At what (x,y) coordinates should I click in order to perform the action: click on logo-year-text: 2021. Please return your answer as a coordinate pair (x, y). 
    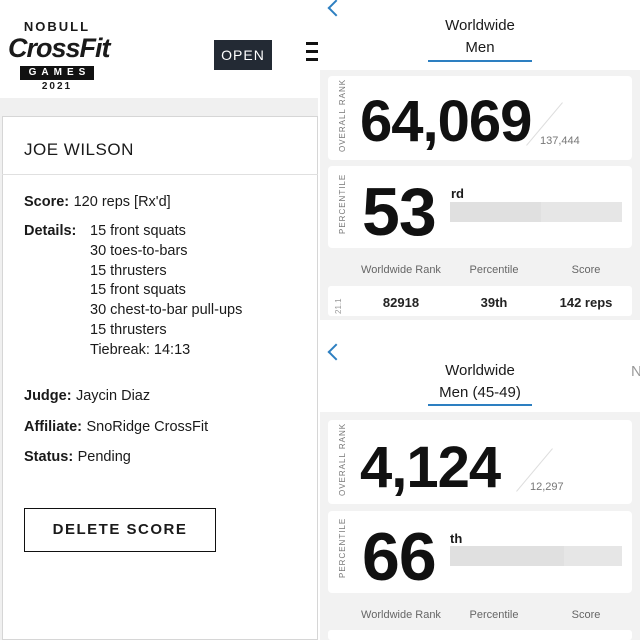
    Looking at the image, I should click on (57, 86).